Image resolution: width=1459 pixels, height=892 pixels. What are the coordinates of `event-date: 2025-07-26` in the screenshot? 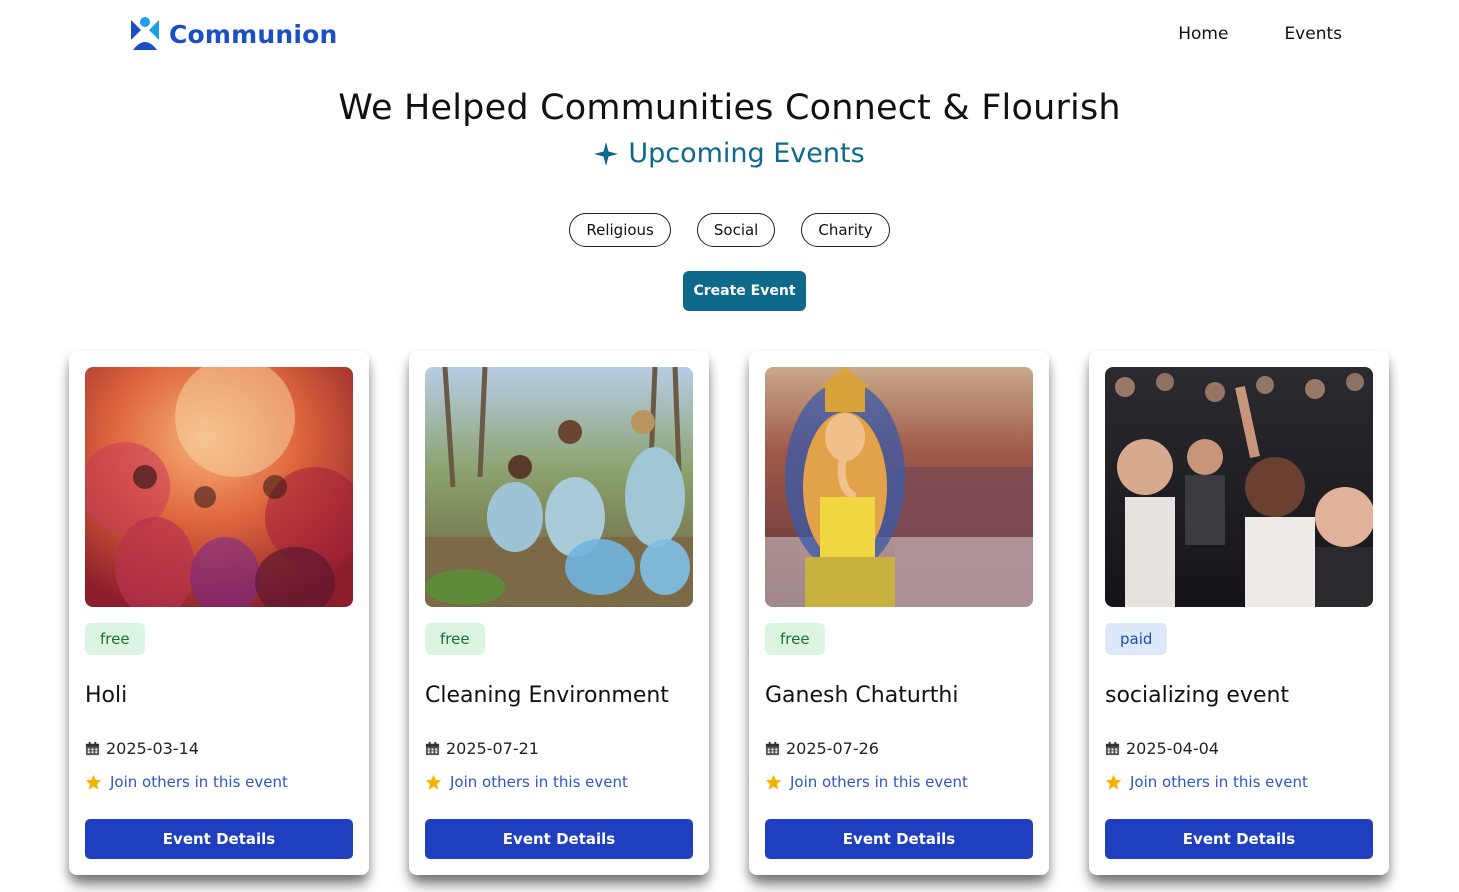 It's located at (822, 748).